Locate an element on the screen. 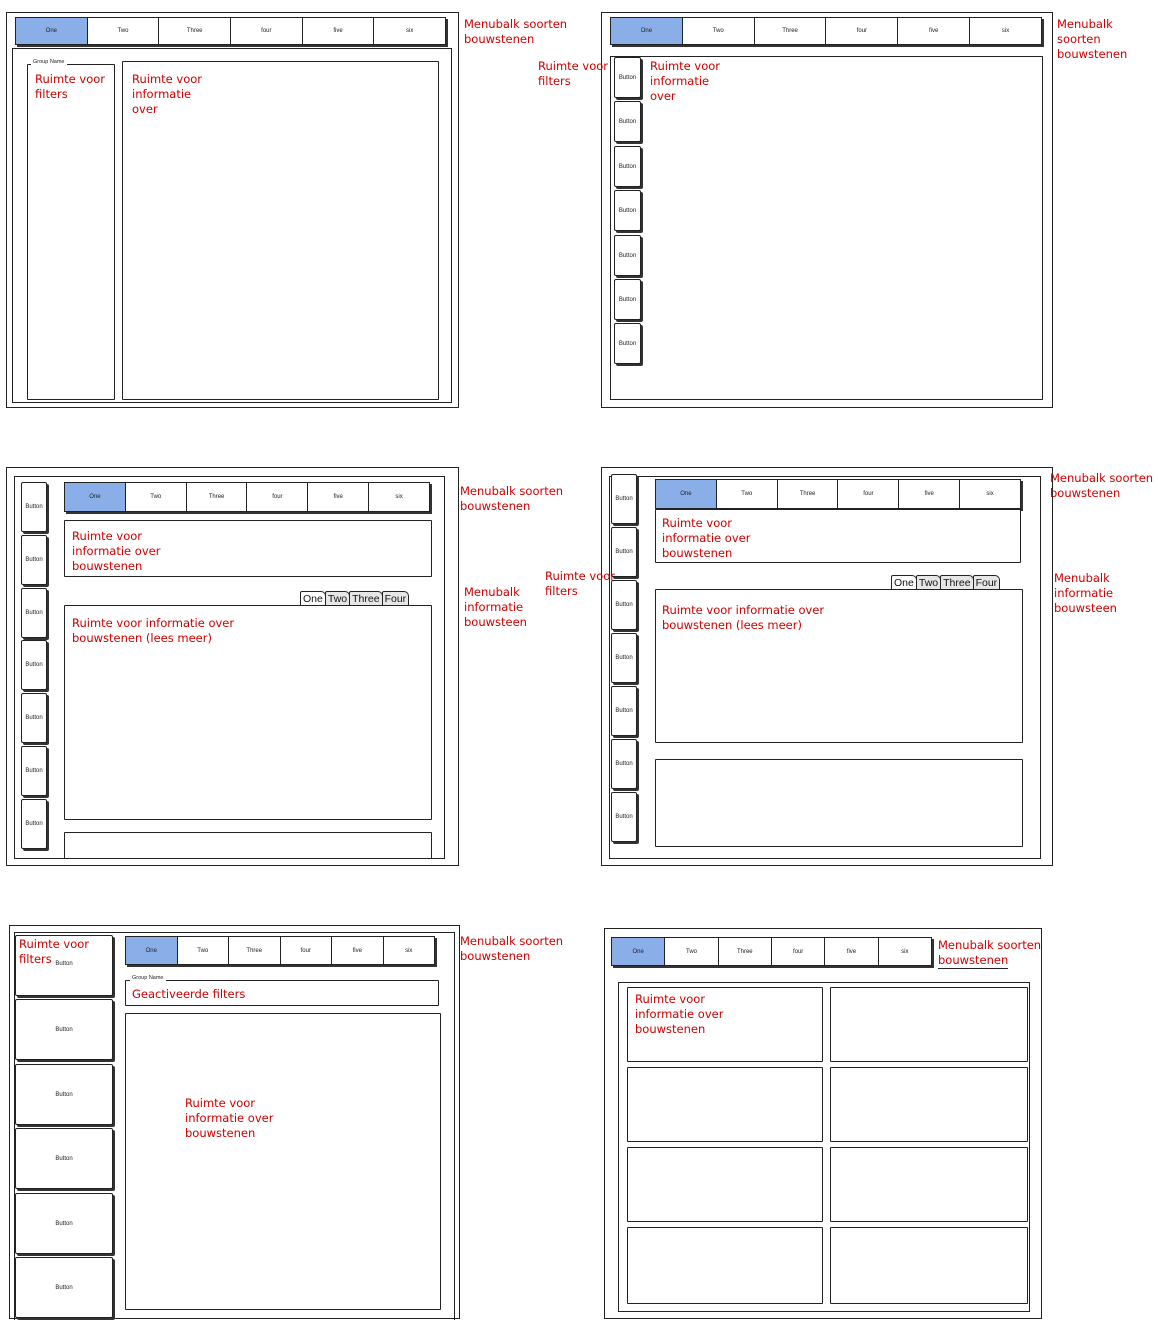  note-menubalk-informatie: Menubalk informatie bouwsteen is located at coordinates (1085, 593).